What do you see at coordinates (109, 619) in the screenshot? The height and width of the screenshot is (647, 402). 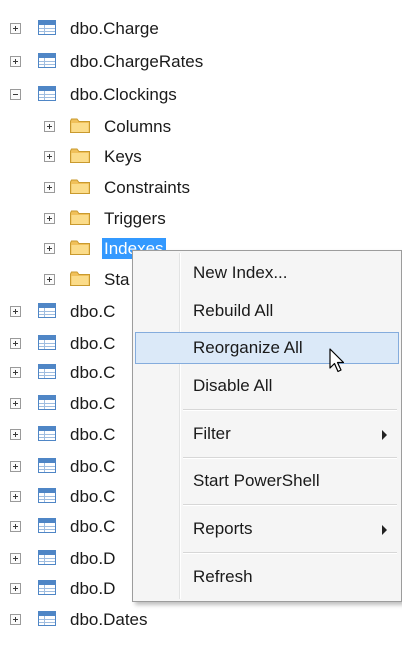 I see `tree-node-label: dbo.Dates` at bounding box center [109, 619].